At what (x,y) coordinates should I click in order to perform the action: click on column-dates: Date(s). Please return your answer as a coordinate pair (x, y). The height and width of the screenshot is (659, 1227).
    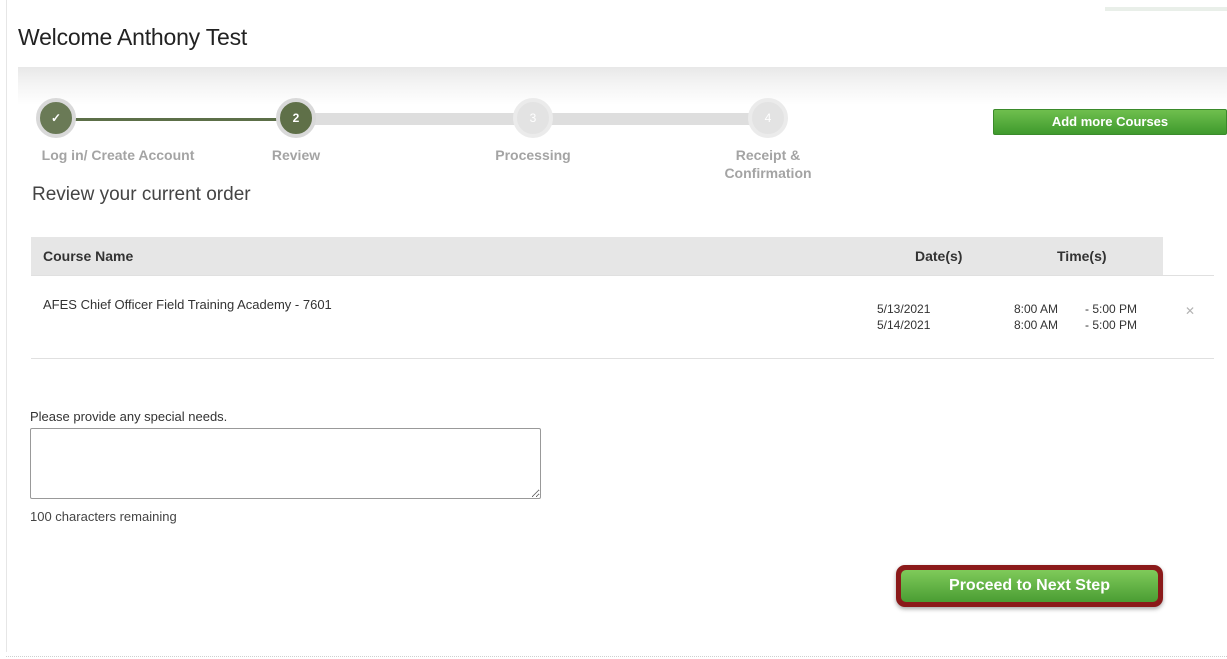
    Looking at the image, I should click on (939, 256).